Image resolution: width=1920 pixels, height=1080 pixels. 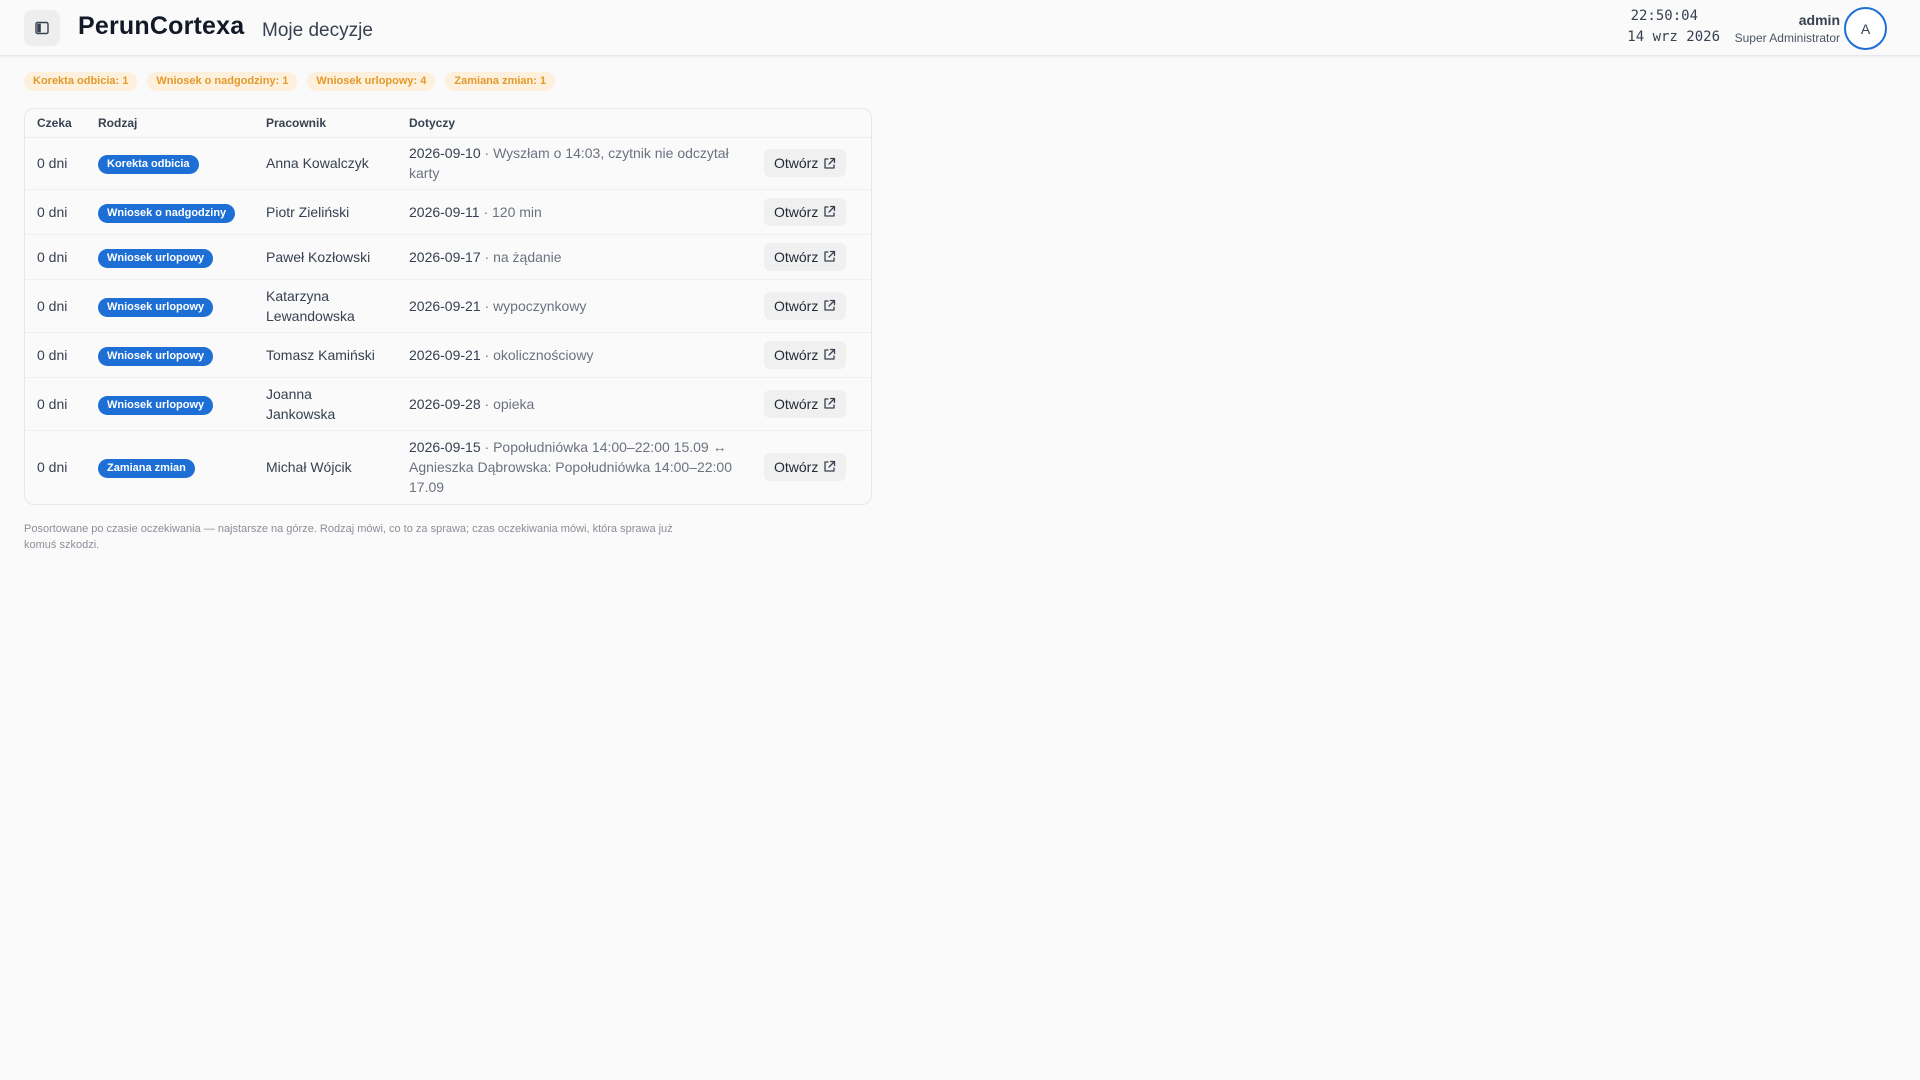 I want to click on avatar: A, so click(x=1865, y=28).